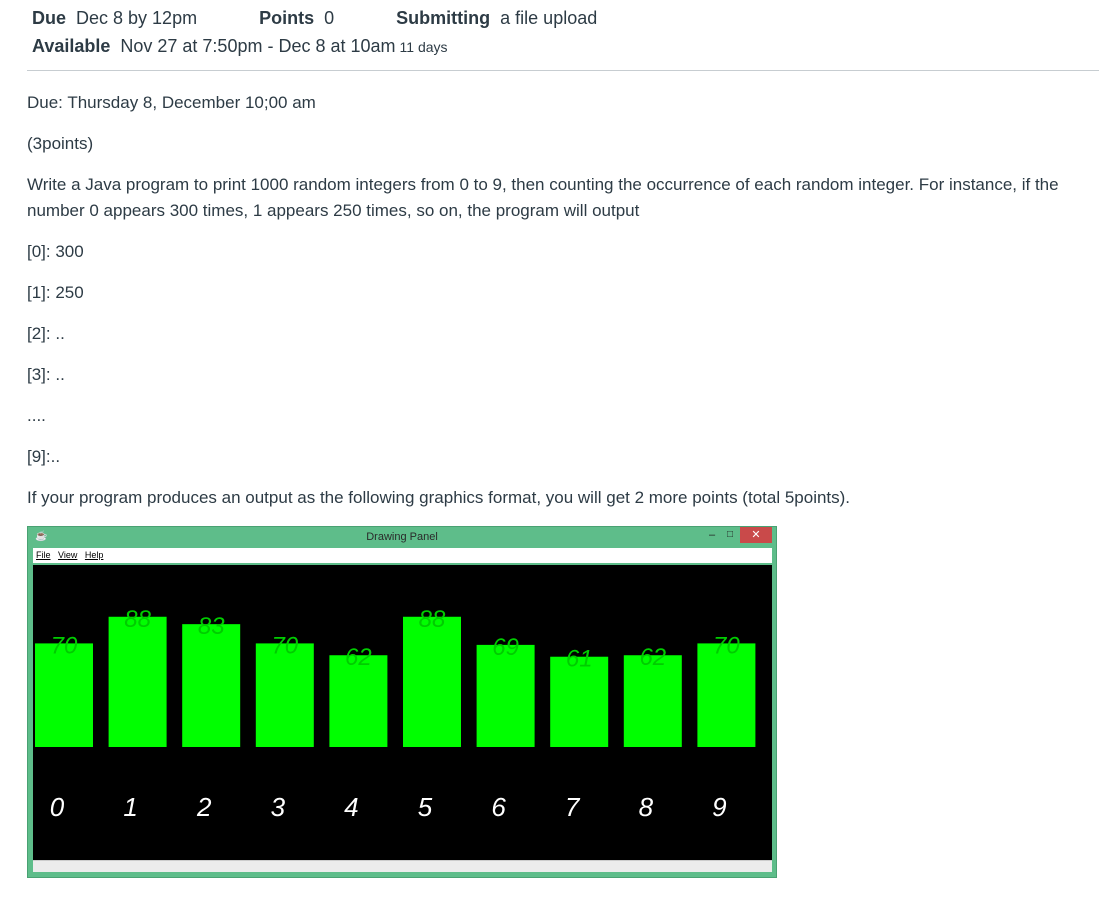  What do you see at coordinates (443, 18) in the screenshot?
I see `submitting-label: Submitting` at bounding box center [443, 18].